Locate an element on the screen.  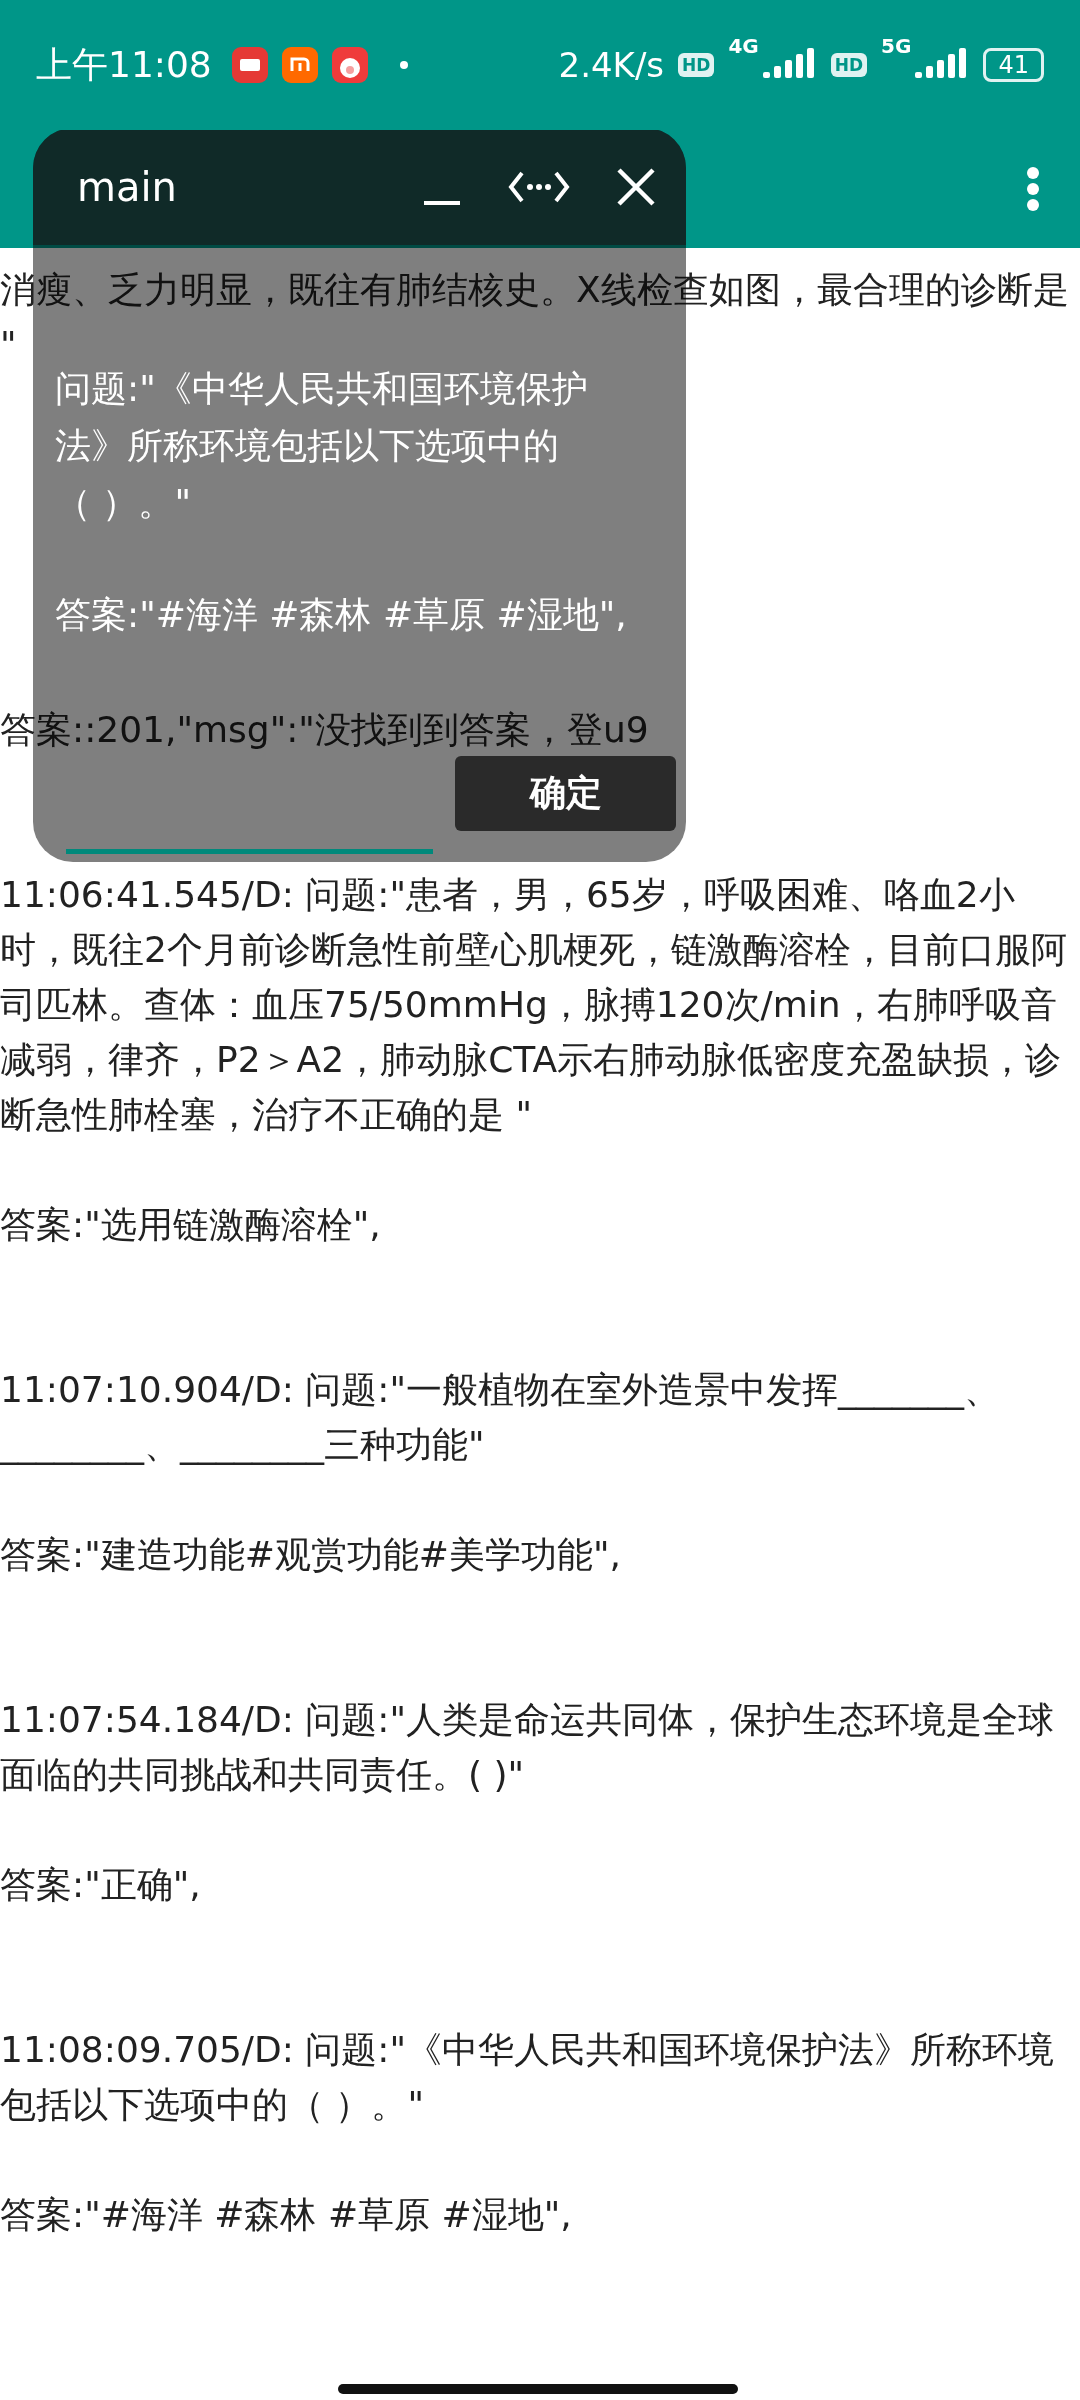
log-answer: 答案:"选用链激酶溶栓", is located at coordinates (191, 1225).